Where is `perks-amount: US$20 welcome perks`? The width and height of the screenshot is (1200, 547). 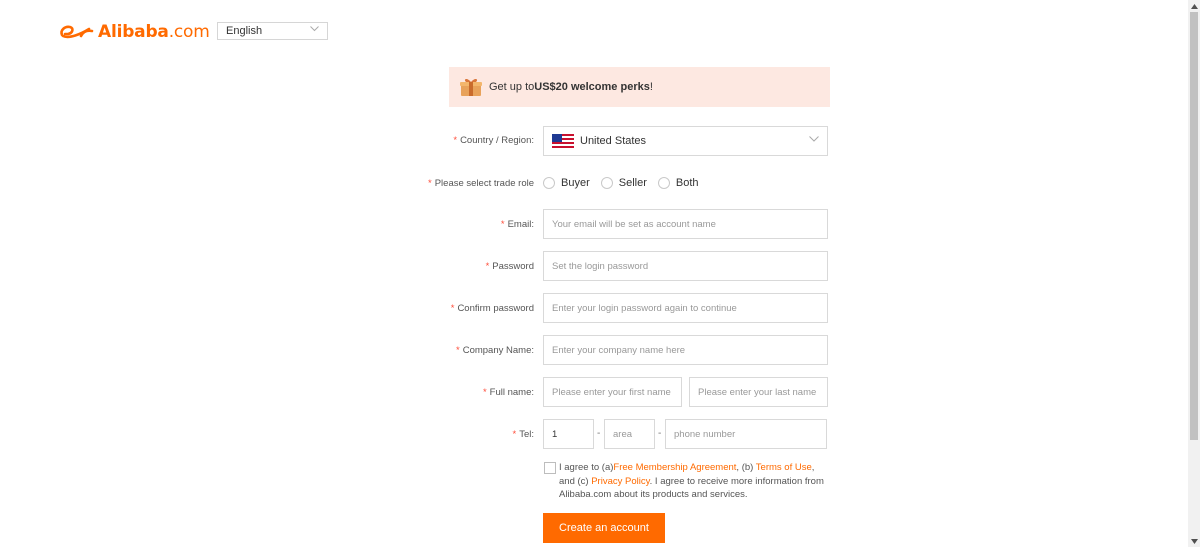 perks-amount: US$20 welcome perks is located at coordinates (592, 87).